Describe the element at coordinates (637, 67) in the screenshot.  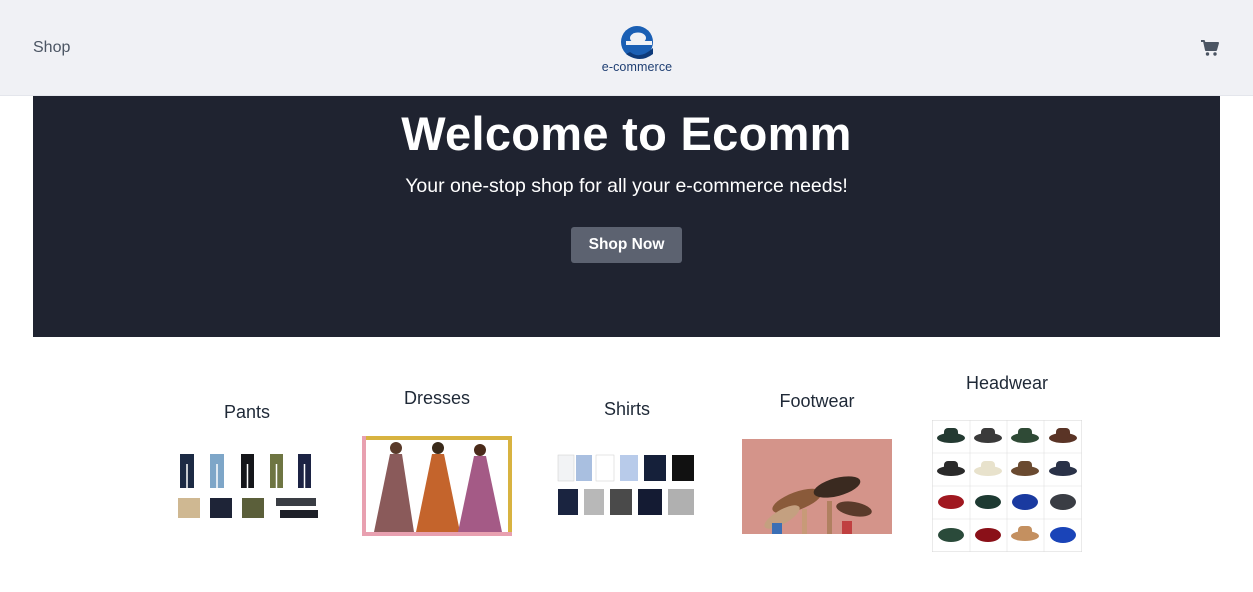
I see `logo-text: e-commerce` at that location.